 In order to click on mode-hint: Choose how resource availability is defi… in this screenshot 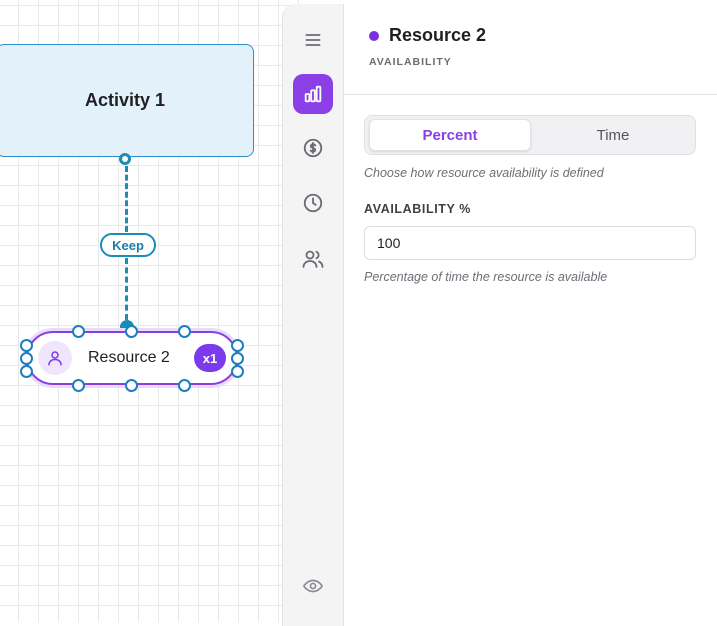, I will do `click(484, 173)`.